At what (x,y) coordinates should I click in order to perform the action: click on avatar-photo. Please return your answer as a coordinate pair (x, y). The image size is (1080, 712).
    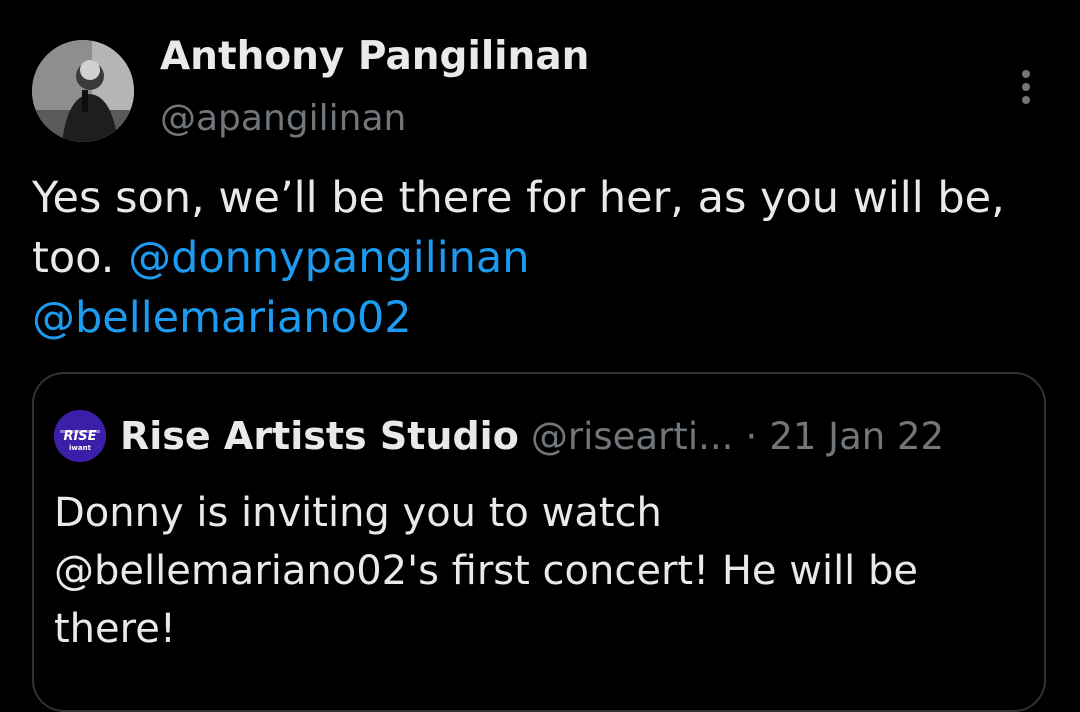
    Looking at the image, I should click on (83, 91).